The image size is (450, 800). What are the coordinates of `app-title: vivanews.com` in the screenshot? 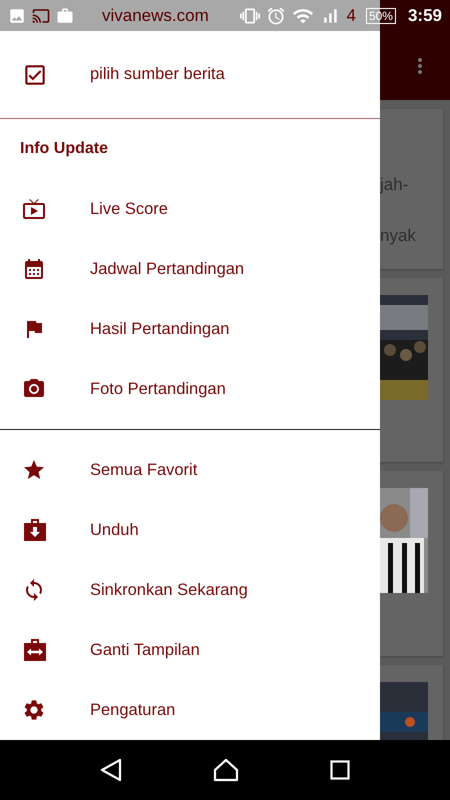 It's located at (156, 16).